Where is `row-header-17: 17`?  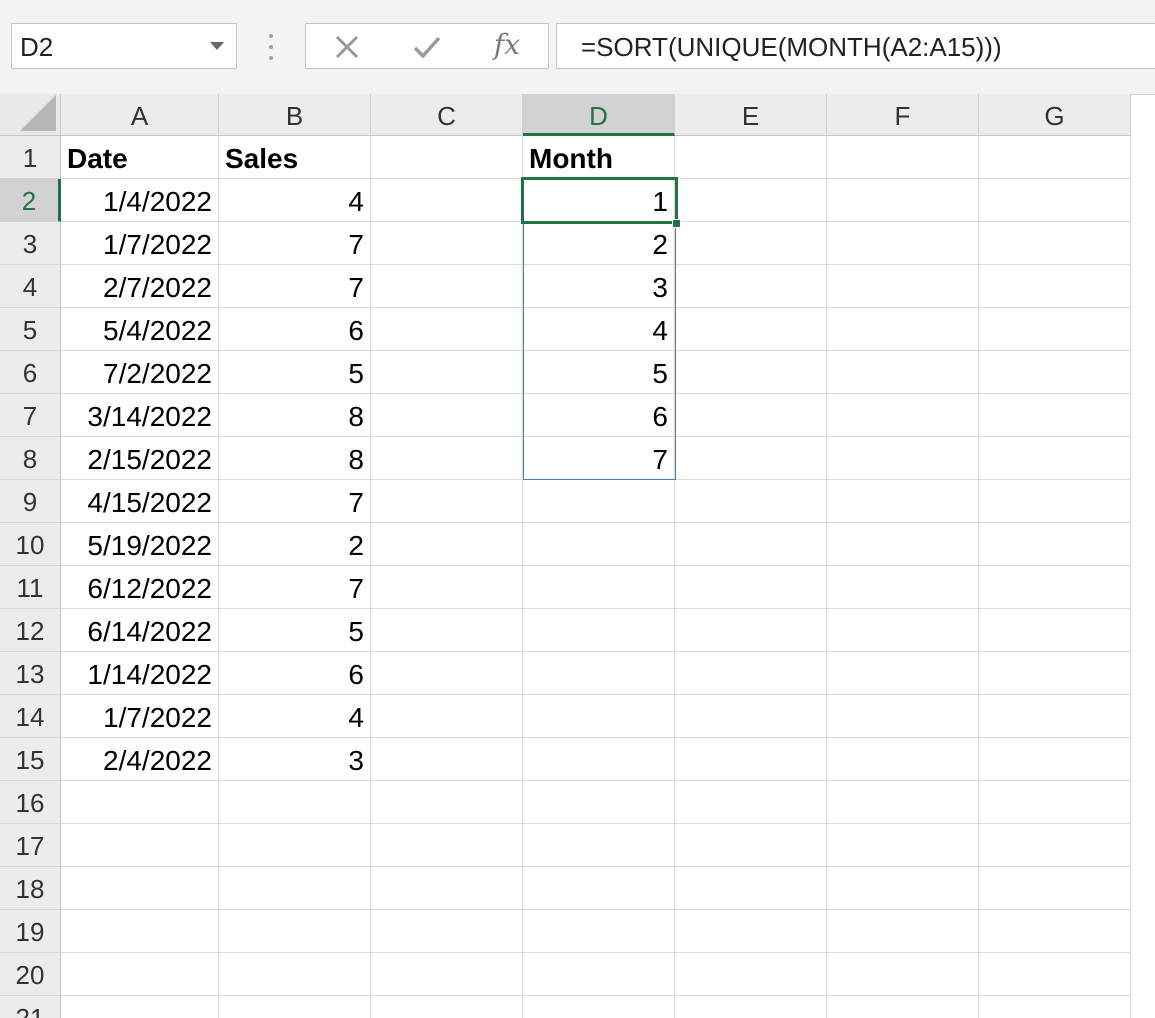
row-header-17: 17 is located at coordinates (30, 845).